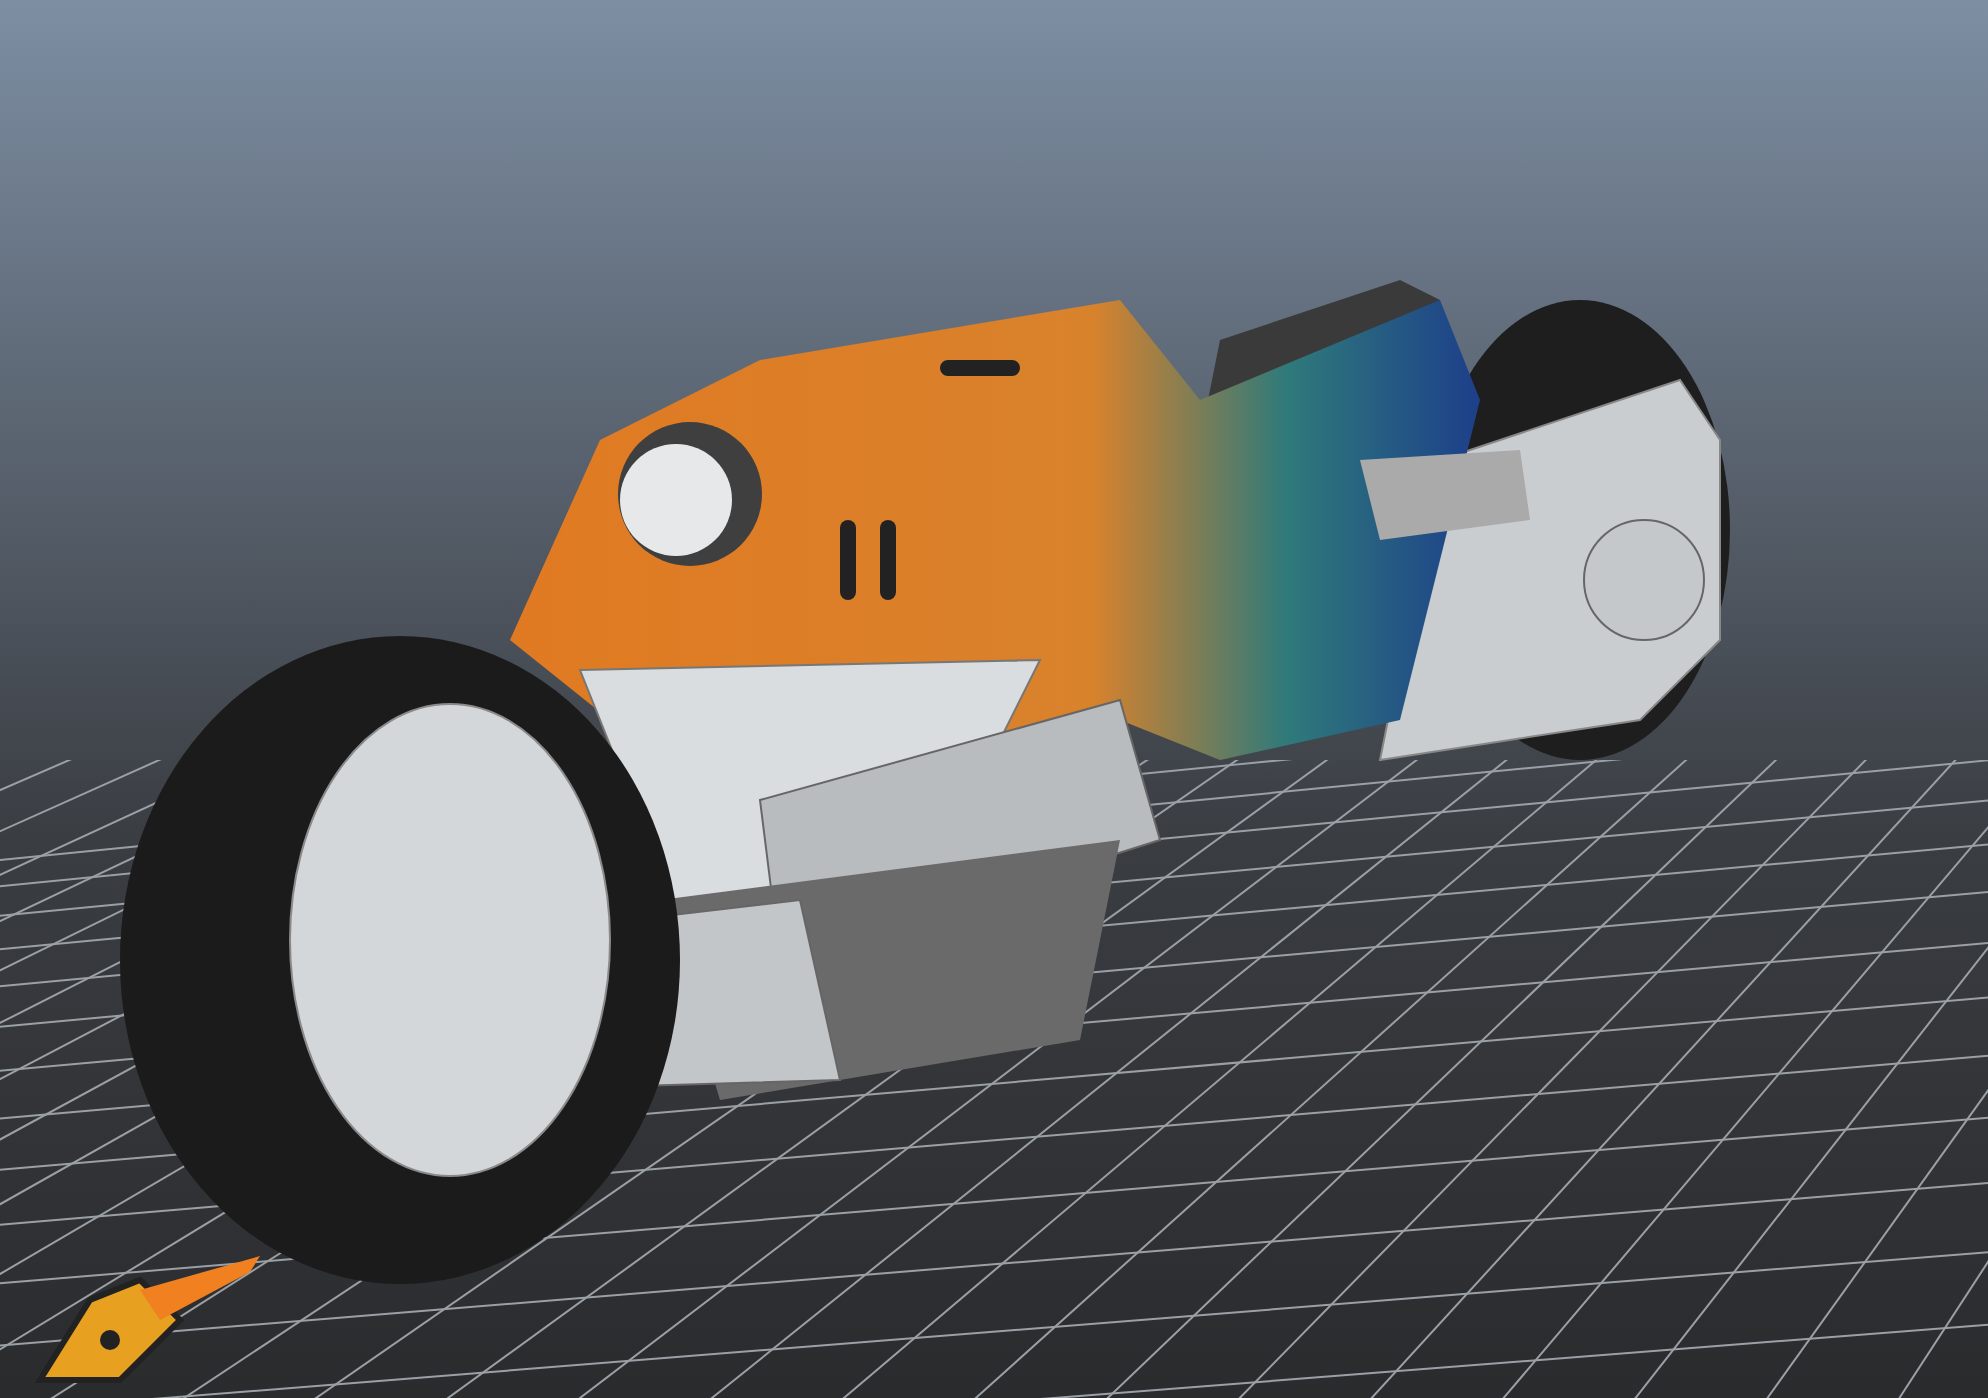 This screenshot has height=1398, width=1988. What do you see at coordinates (147, 1319) in the screenshot?
I see `mascot-logo-icon` at bounding box center [147, 1319].